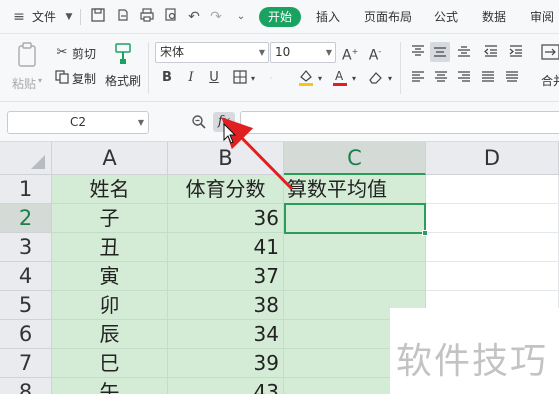  What do you see at coordinates (425, 233) in the screenshot?
I see `fill-handle` at bounding box center [425, 233].